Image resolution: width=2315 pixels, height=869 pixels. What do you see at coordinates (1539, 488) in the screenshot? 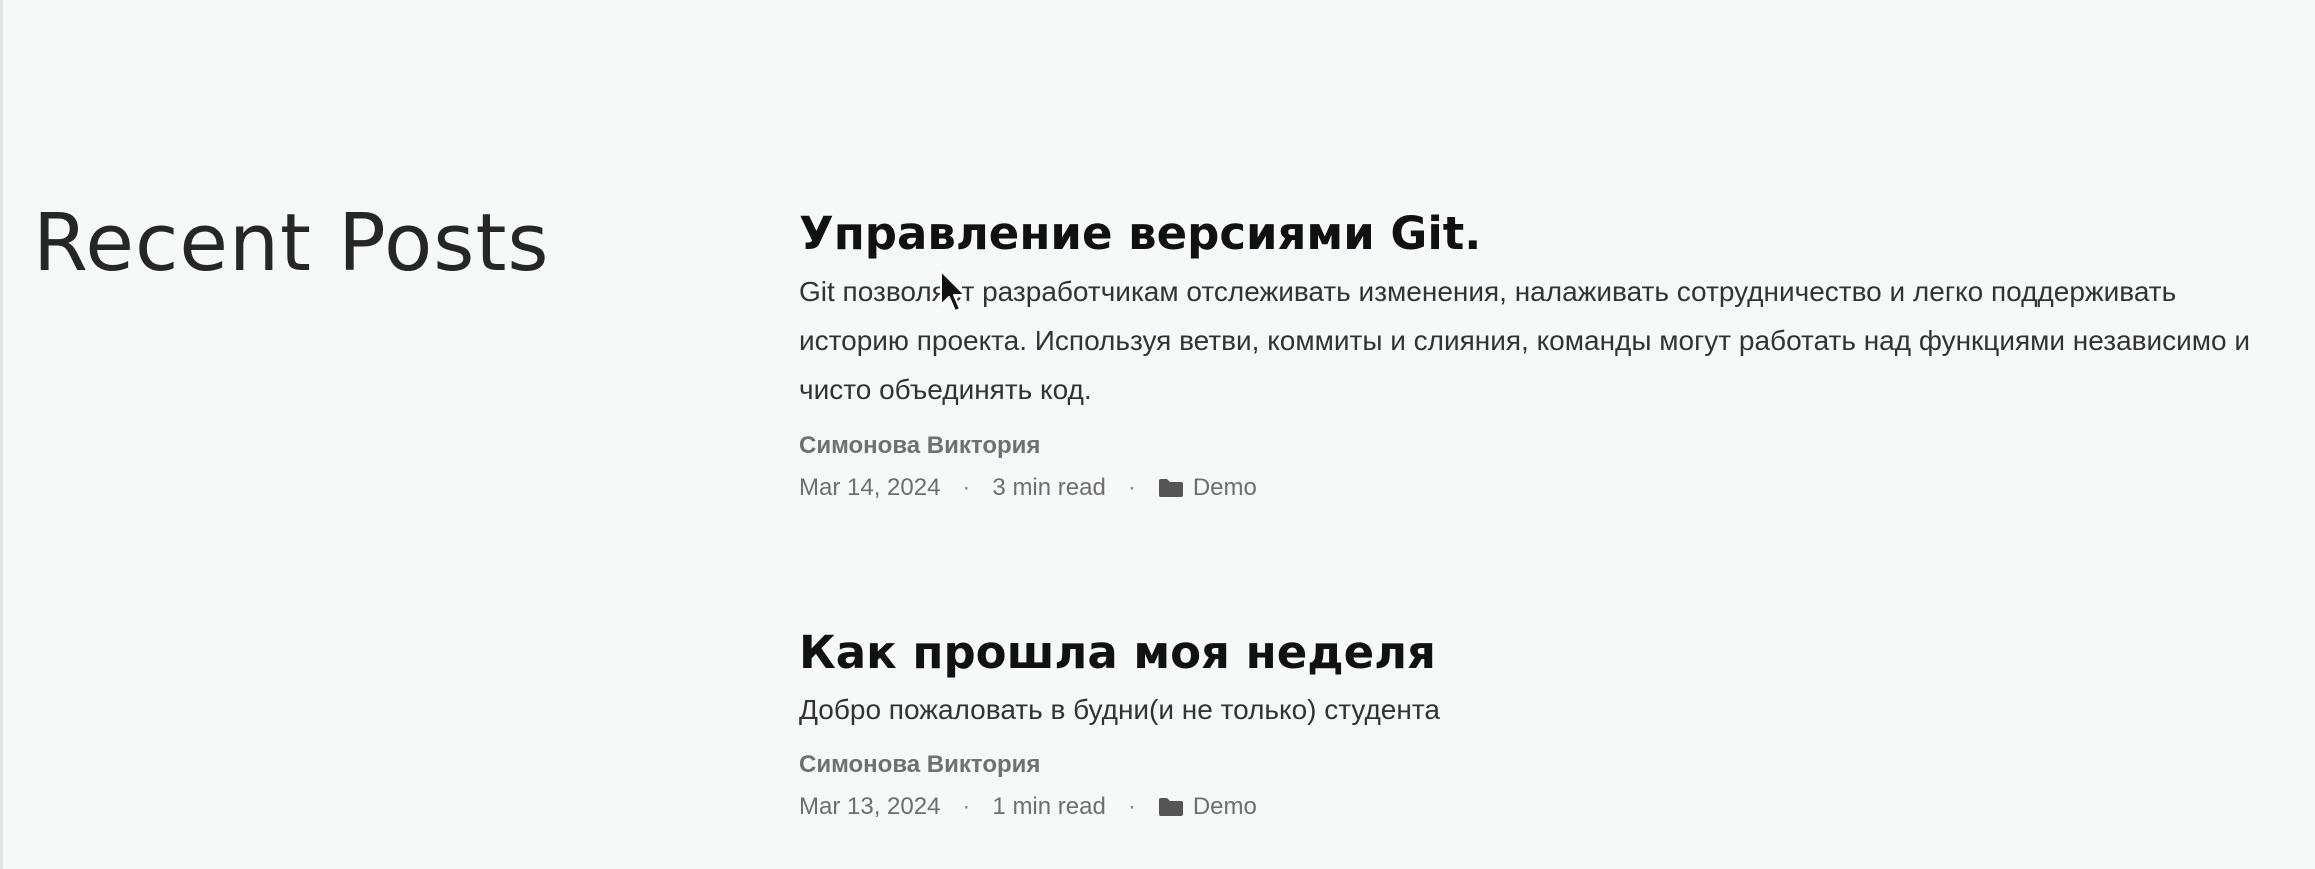
I see `post-meta: Mar 14, 2024 · 3 min read · Demo` at bounding box center [1539, 488].